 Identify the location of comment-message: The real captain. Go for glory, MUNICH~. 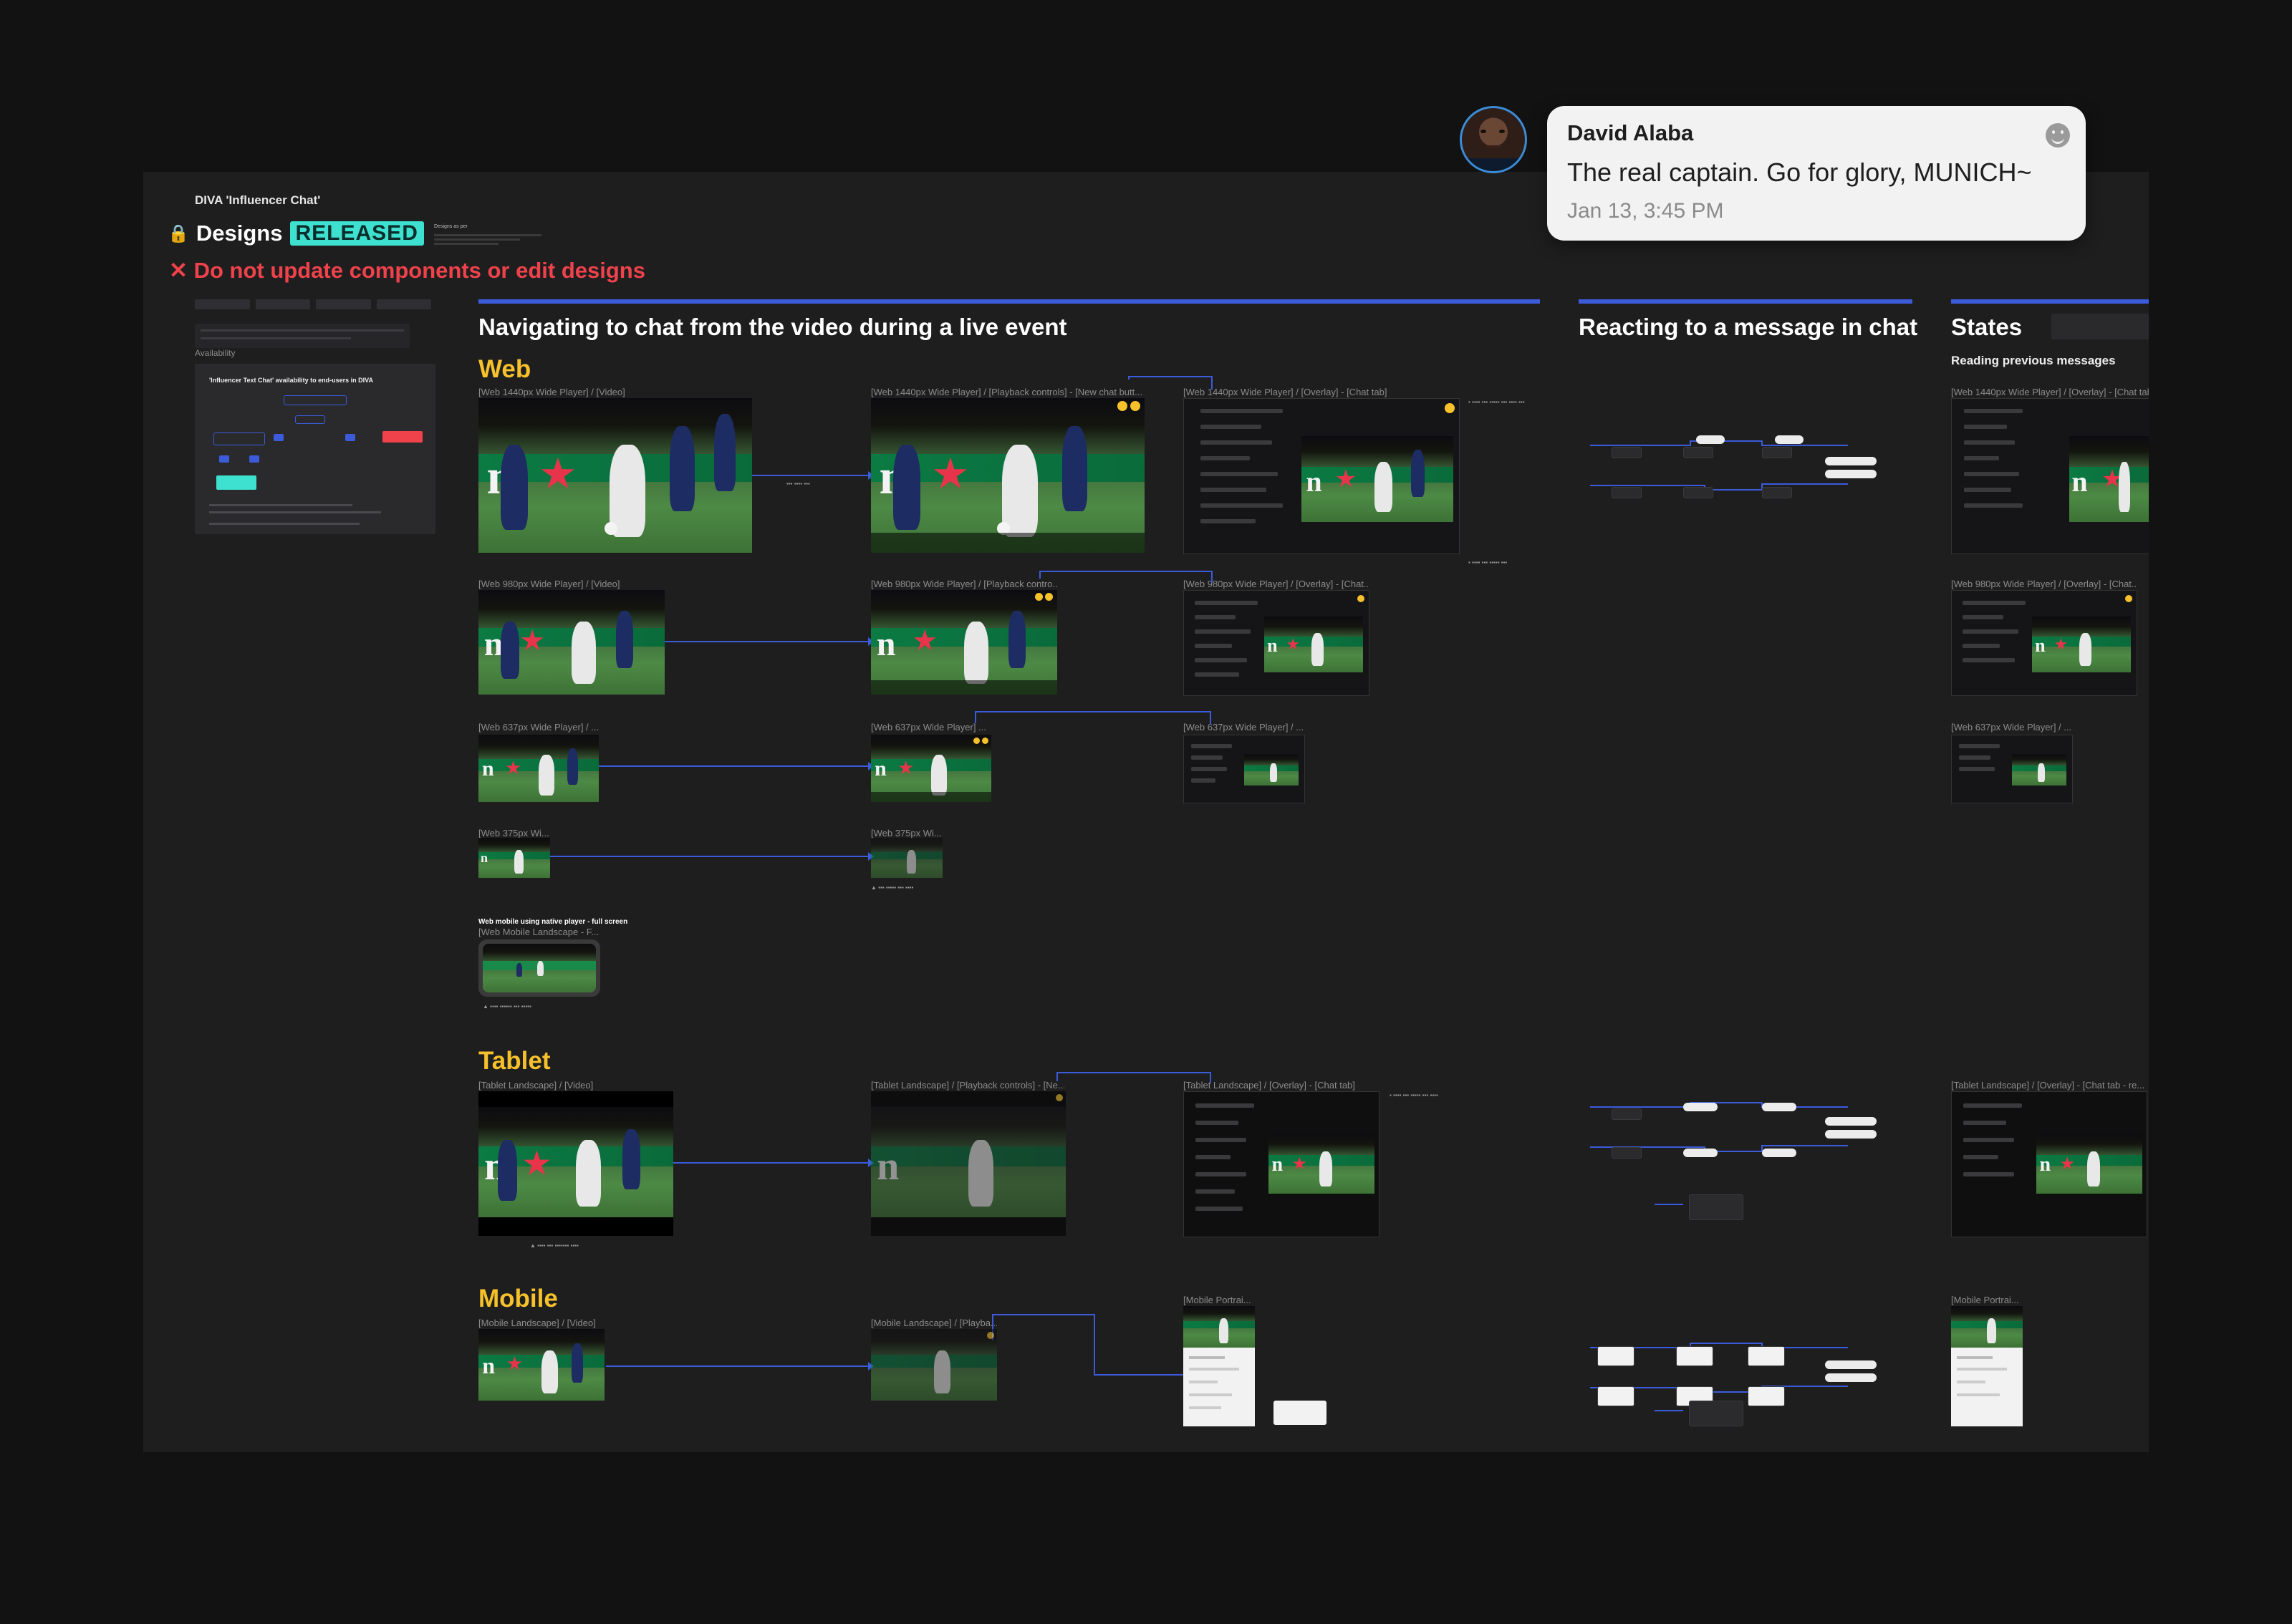
(1799, 172).